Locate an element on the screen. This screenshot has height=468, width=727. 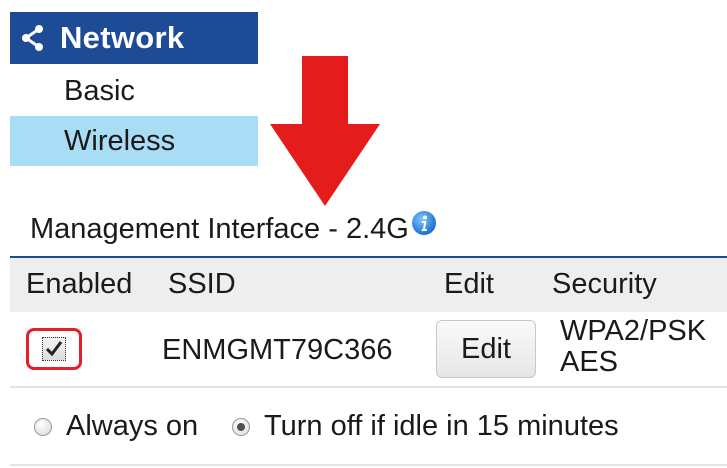
idle-off-radio is located at coordinates (241, 427).